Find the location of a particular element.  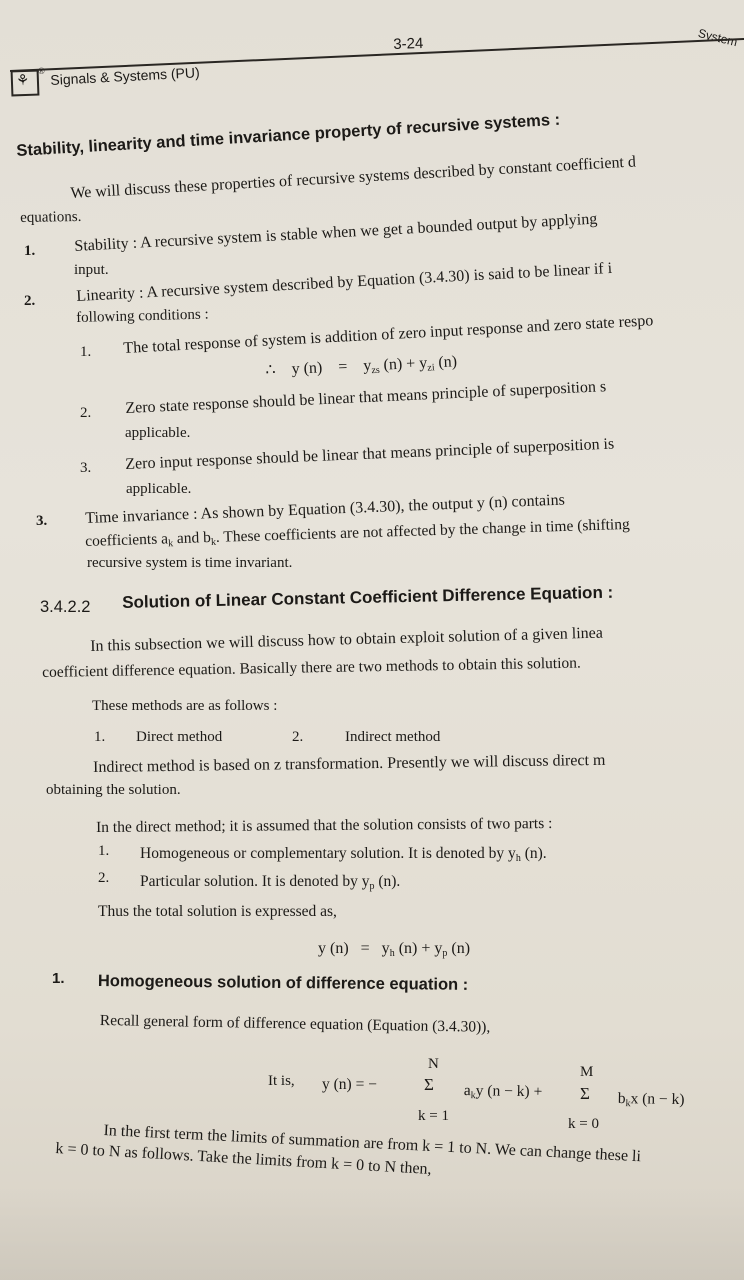

sum1-upper-limit: N is located at coordinates (433, 1064).